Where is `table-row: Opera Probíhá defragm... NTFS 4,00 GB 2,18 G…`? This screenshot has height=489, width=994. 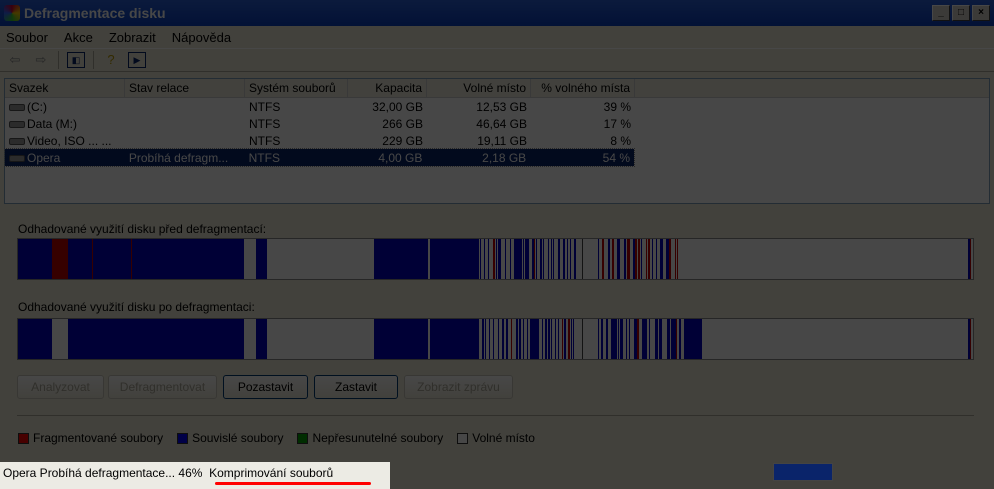 table-row: Opera Probíhá defragm... NTFS 4,00 GB 2,18 G… is located at coordinates (319, 157).